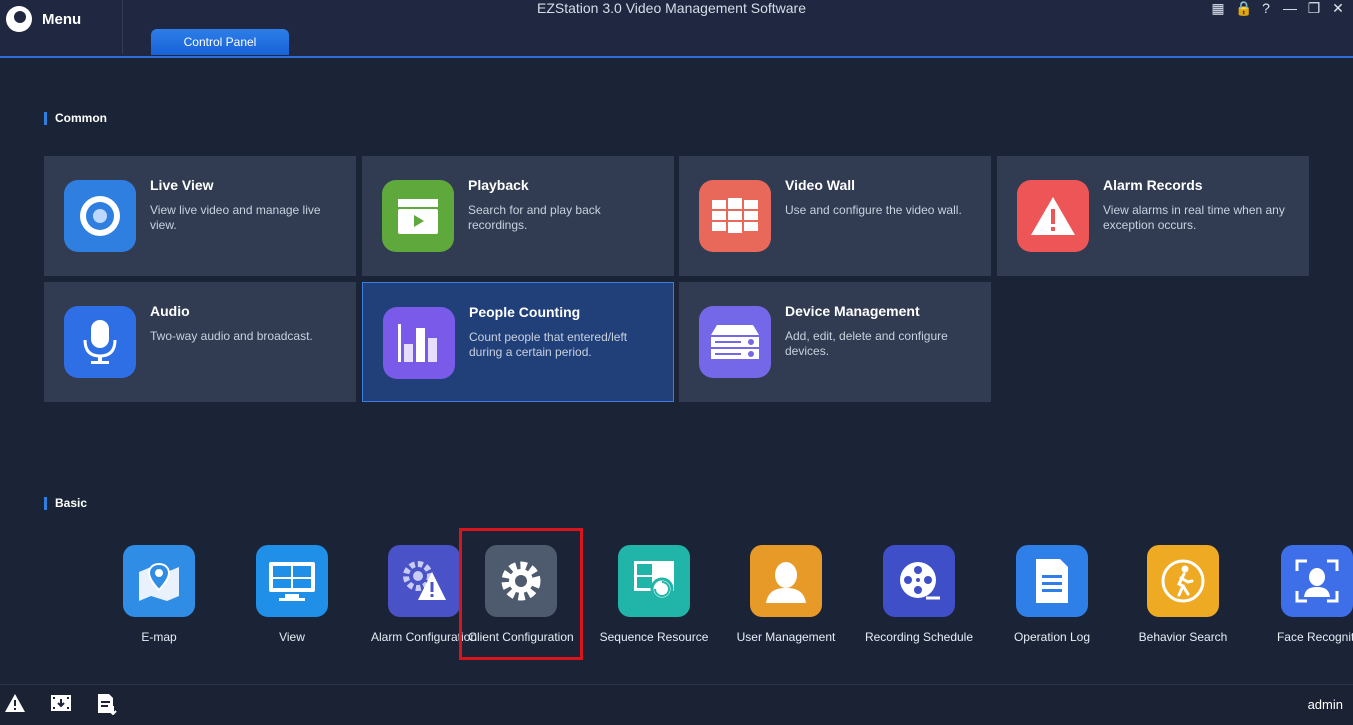 The image size is (1353, 725). What do you see at coordinates (735, 342) in the screenshot?
I see `device-server-icon` at bounding box center [735, 342].